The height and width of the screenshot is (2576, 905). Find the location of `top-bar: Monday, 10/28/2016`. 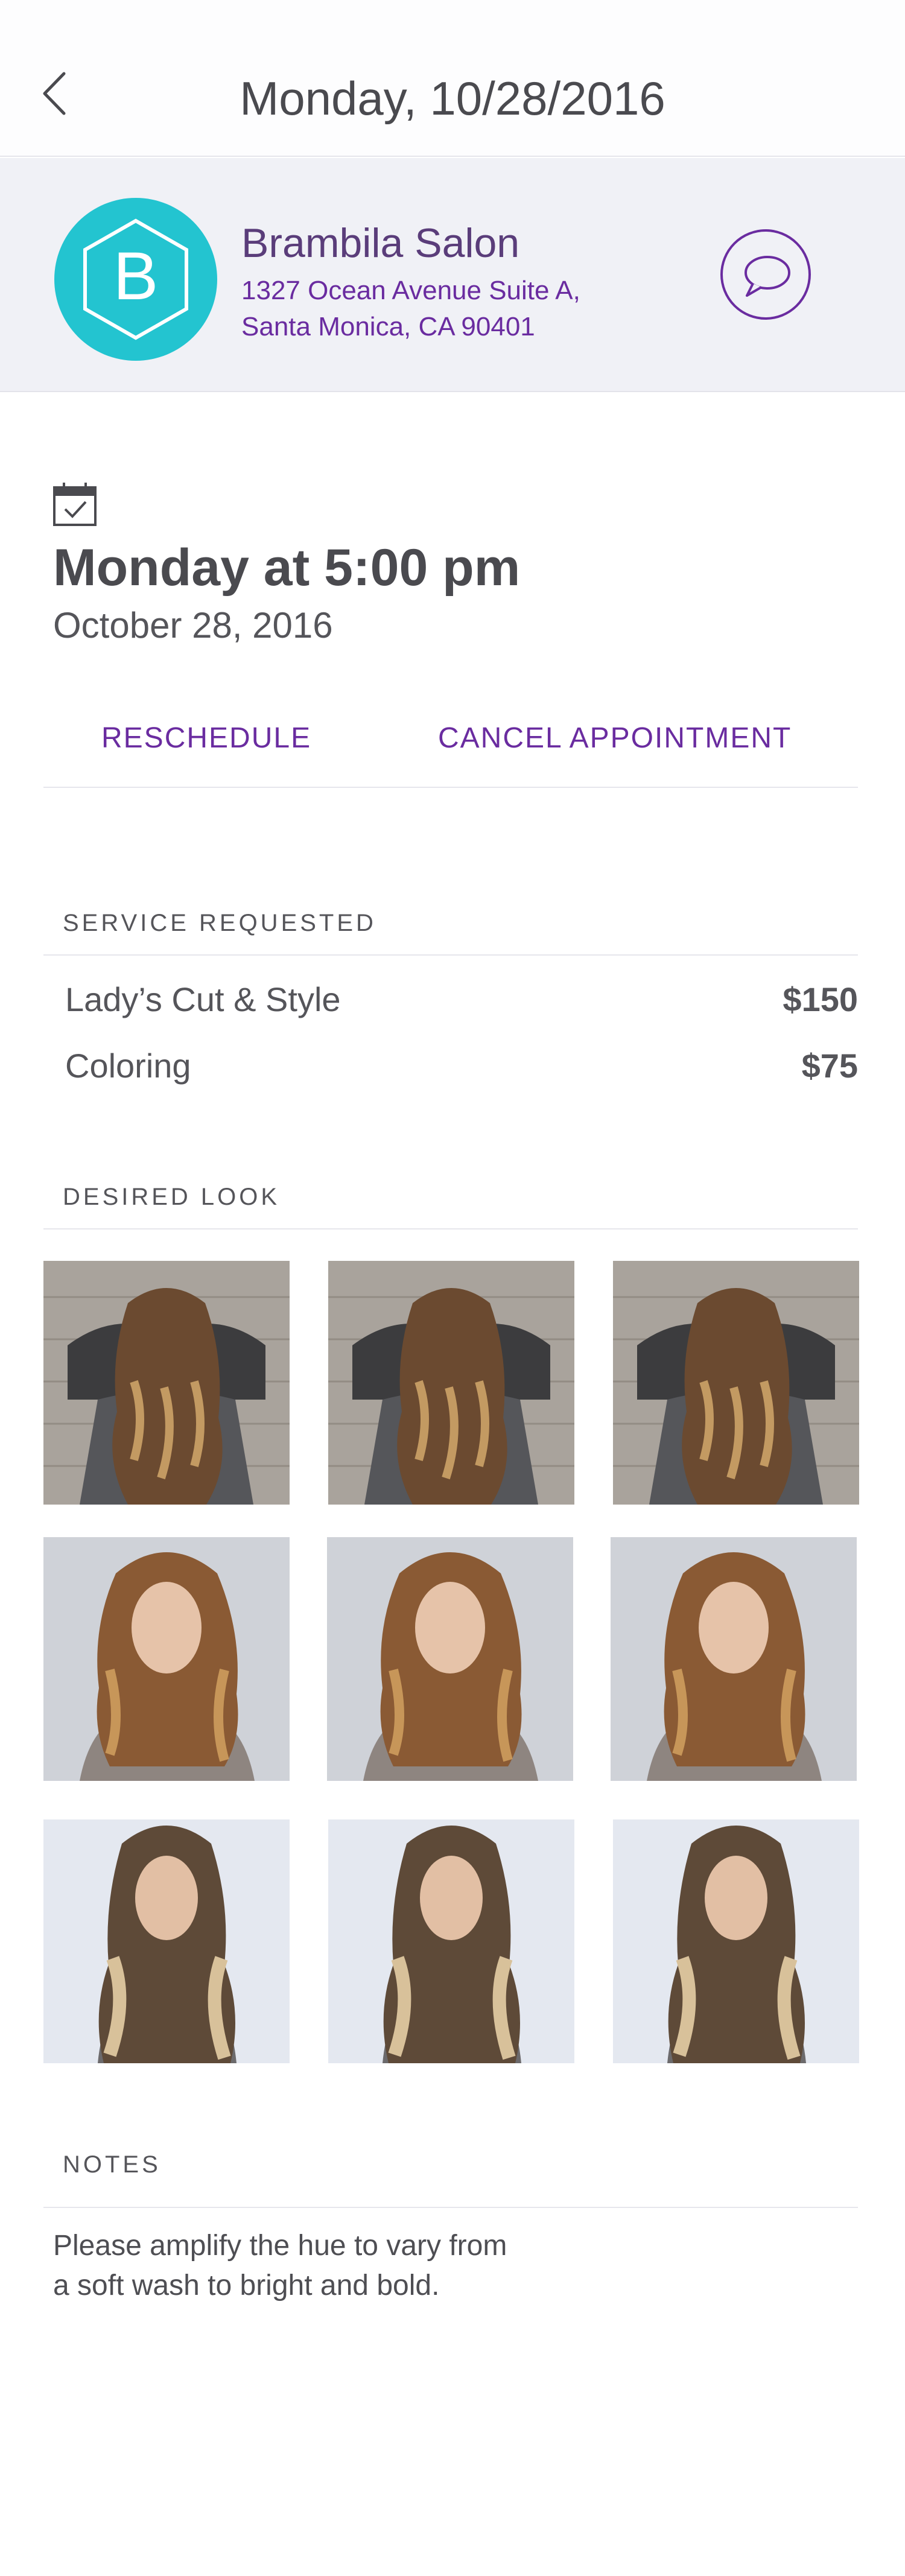

top-bar: Monday, 10/28/2016 is located at coordinates (453, 79).